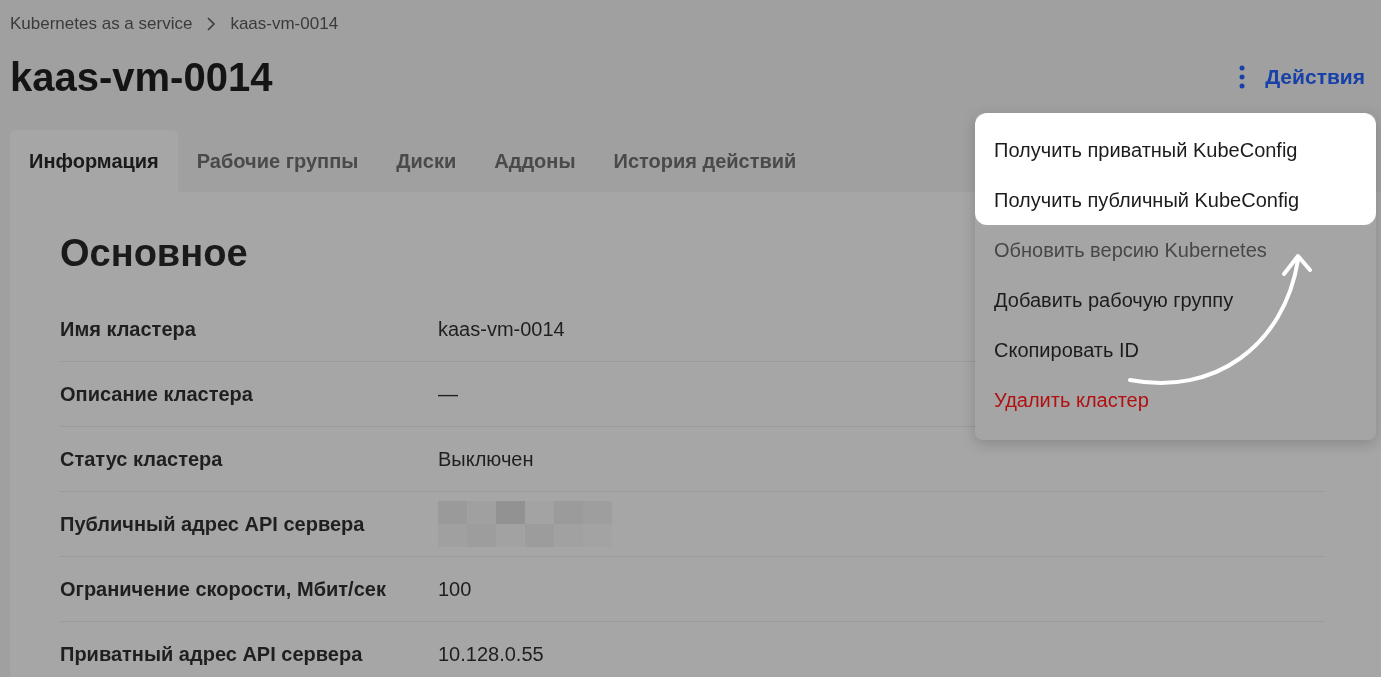 The height and width of the screenshot is (677, 1381). Describe the element at coordinates (448, 394) in the screenshot. I see `field-value: —` at that location.